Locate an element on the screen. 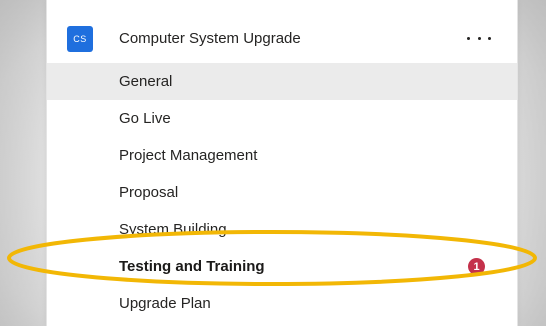 The width and height of the screenshot is (546, 326). team-header: CS Computer System Upgrade is located at coordinates (282, 40).